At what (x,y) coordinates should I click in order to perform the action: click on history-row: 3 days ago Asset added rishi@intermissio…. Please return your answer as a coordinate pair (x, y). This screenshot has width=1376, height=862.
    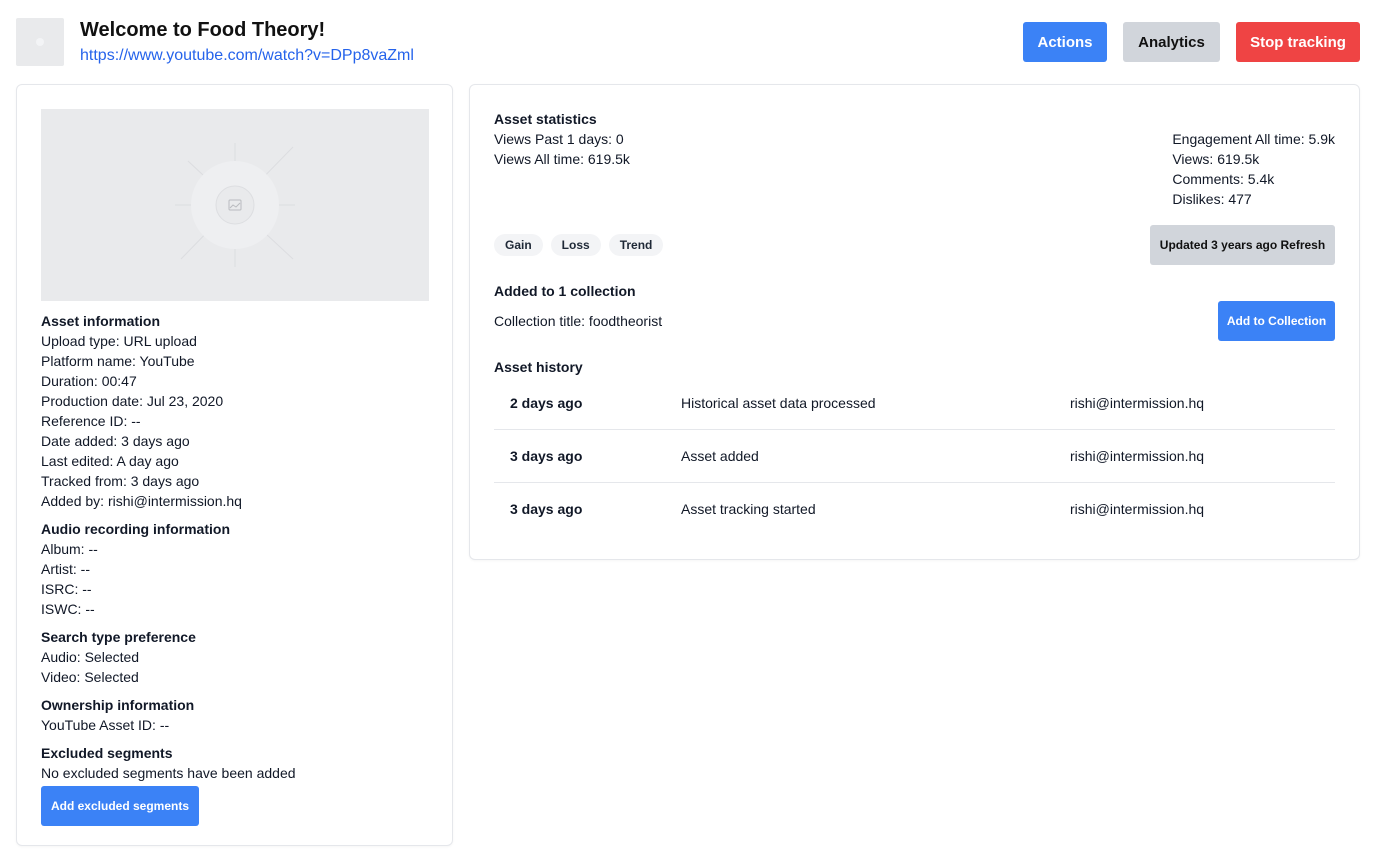
    Looking at the image, I should click on (914, 456).